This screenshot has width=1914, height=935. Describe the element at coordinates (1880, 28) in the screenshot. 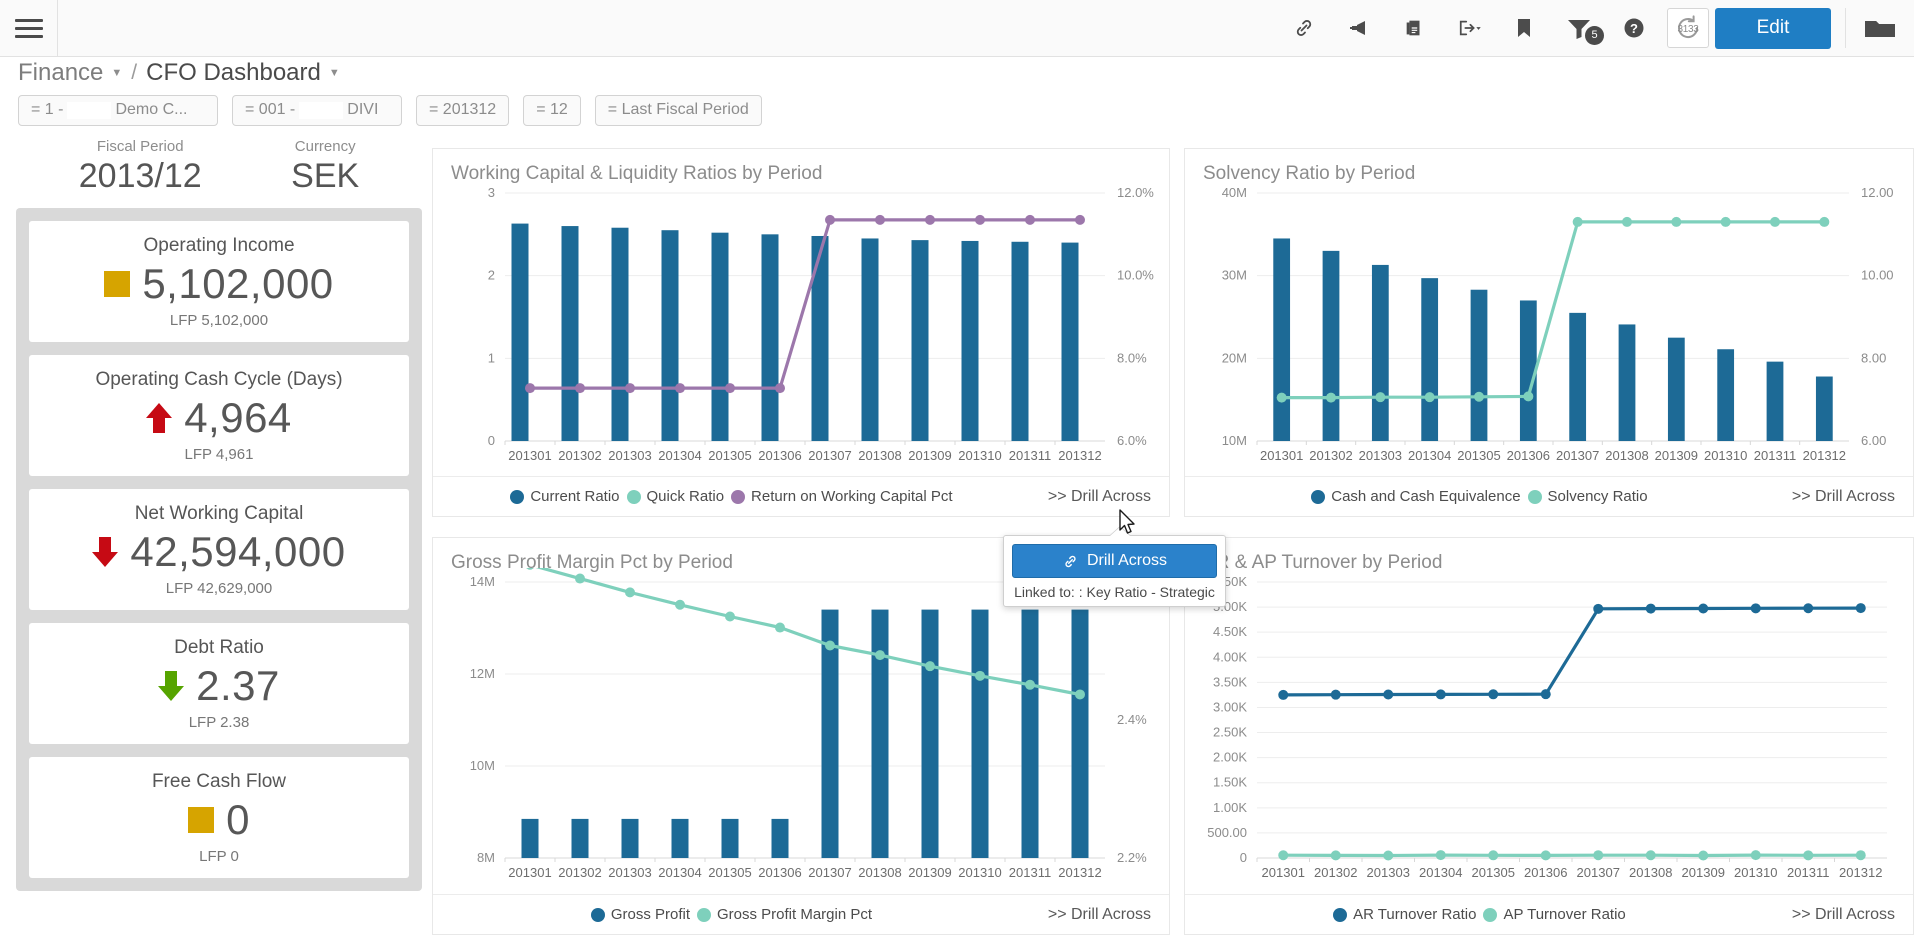

I see `folder-icon` at that location.